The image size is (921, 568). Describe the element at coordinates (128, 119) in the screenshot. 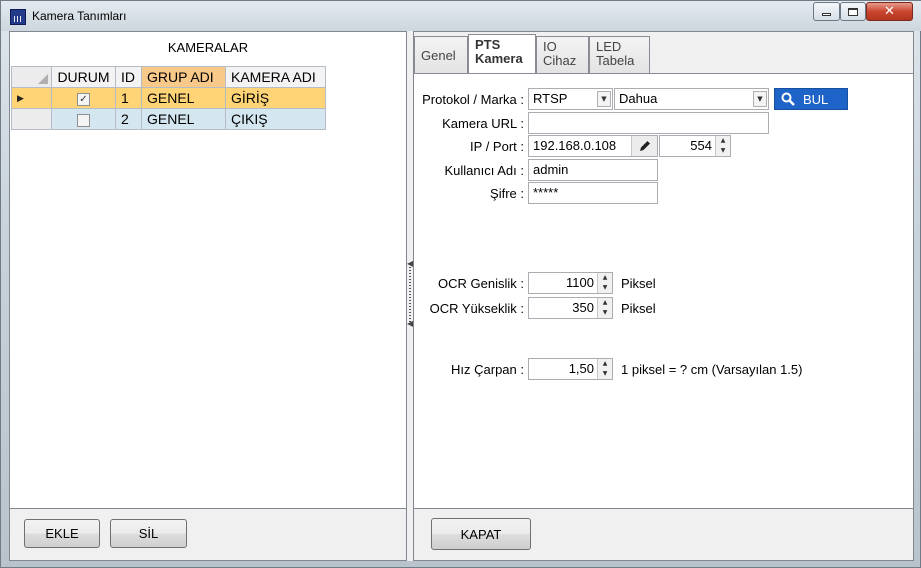

I see `id-cell: 2` at that location.